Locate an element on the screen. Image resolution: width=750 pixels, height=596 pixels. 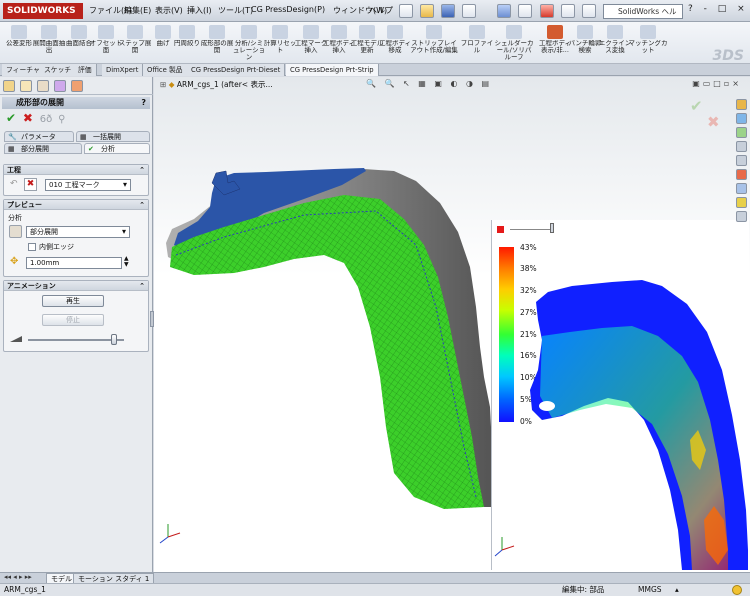
configuration-manager-icon is located at coordinates (43, 86).